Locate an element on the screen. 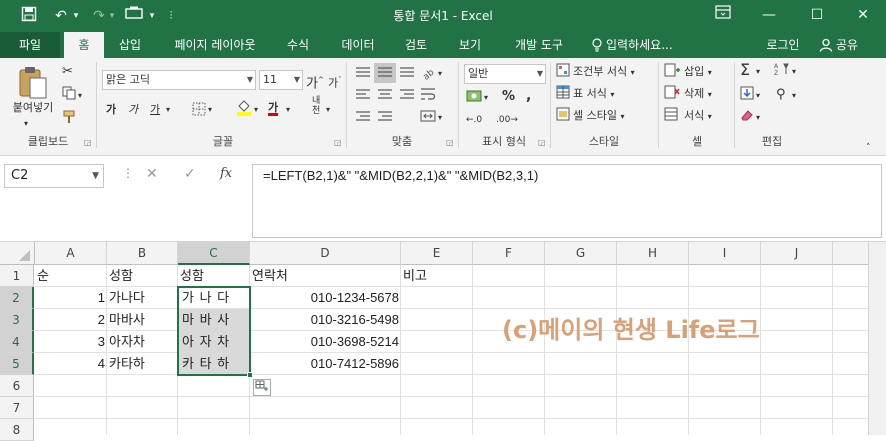 The image size is (886, 441). column-header-a: A is located at coordinates (71, 253).